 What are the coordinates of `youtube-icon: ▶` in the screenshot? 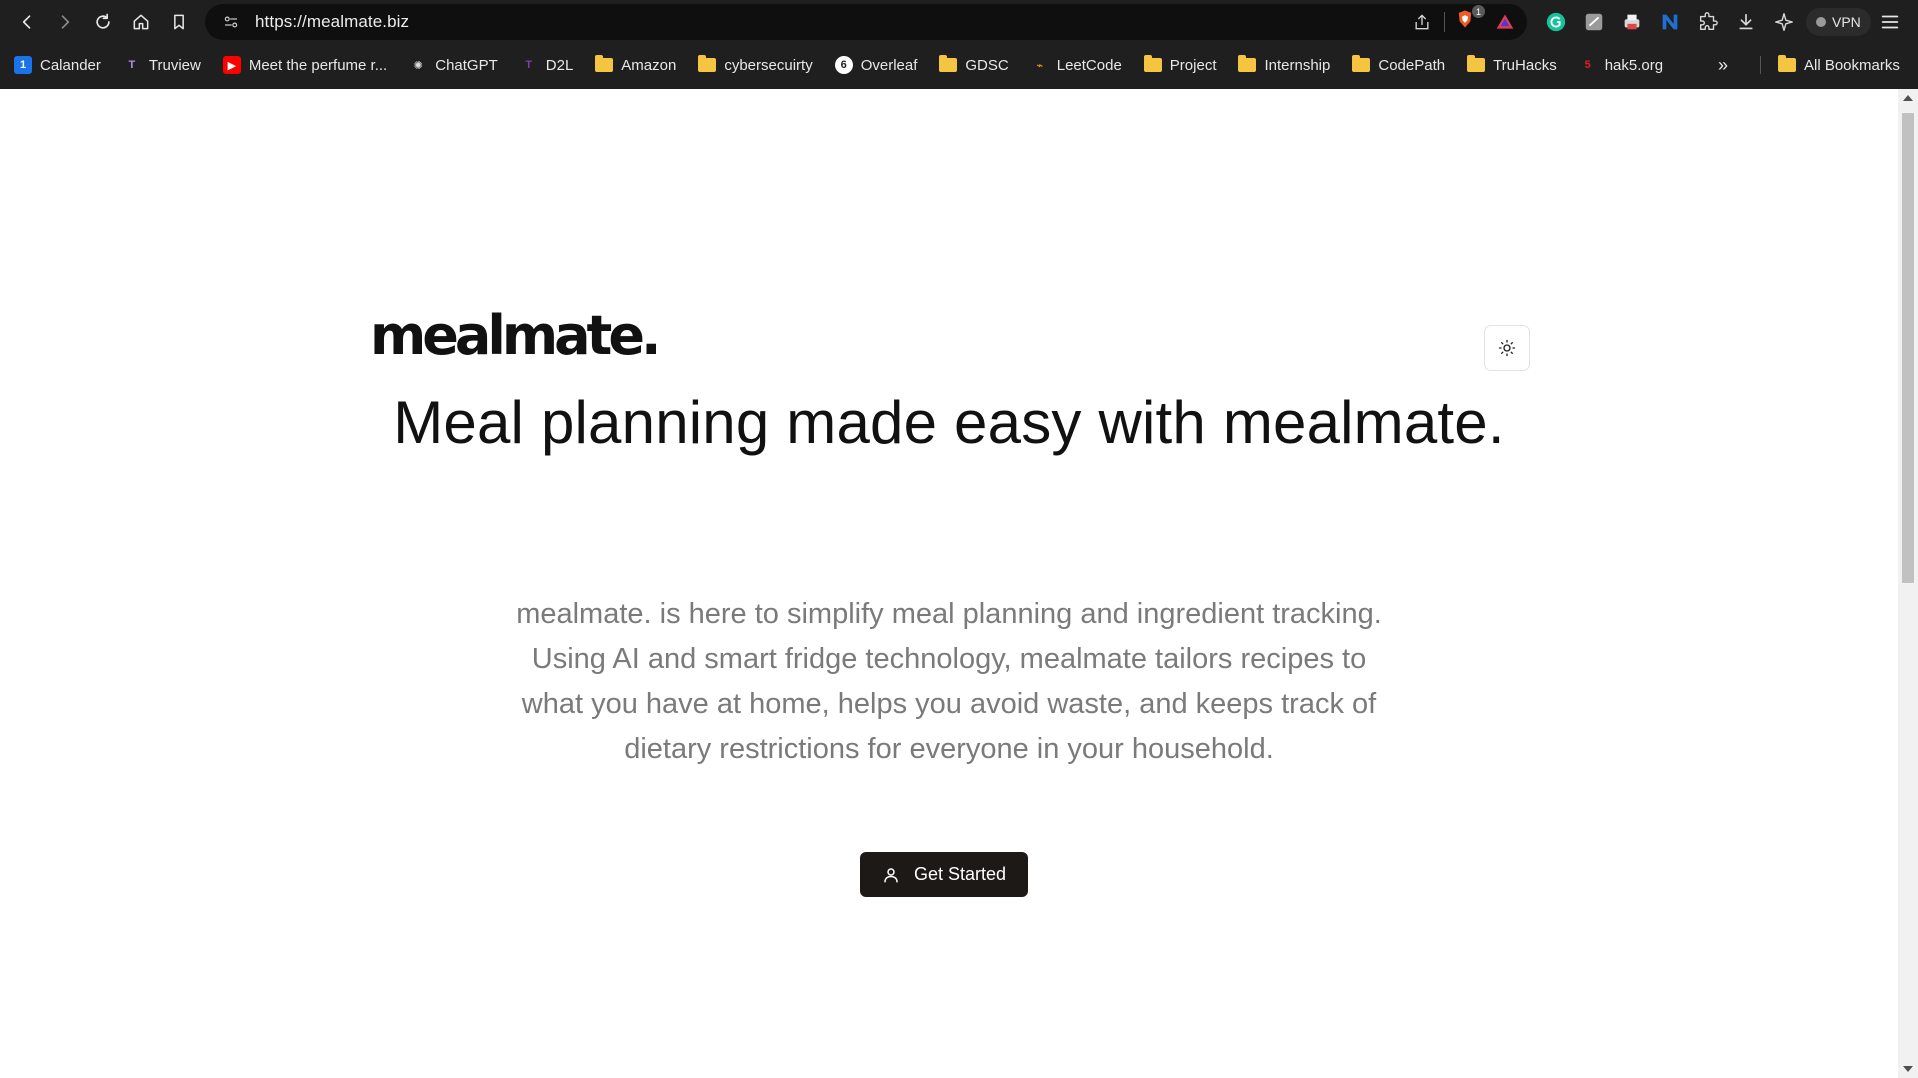 It's located at (231, 65).